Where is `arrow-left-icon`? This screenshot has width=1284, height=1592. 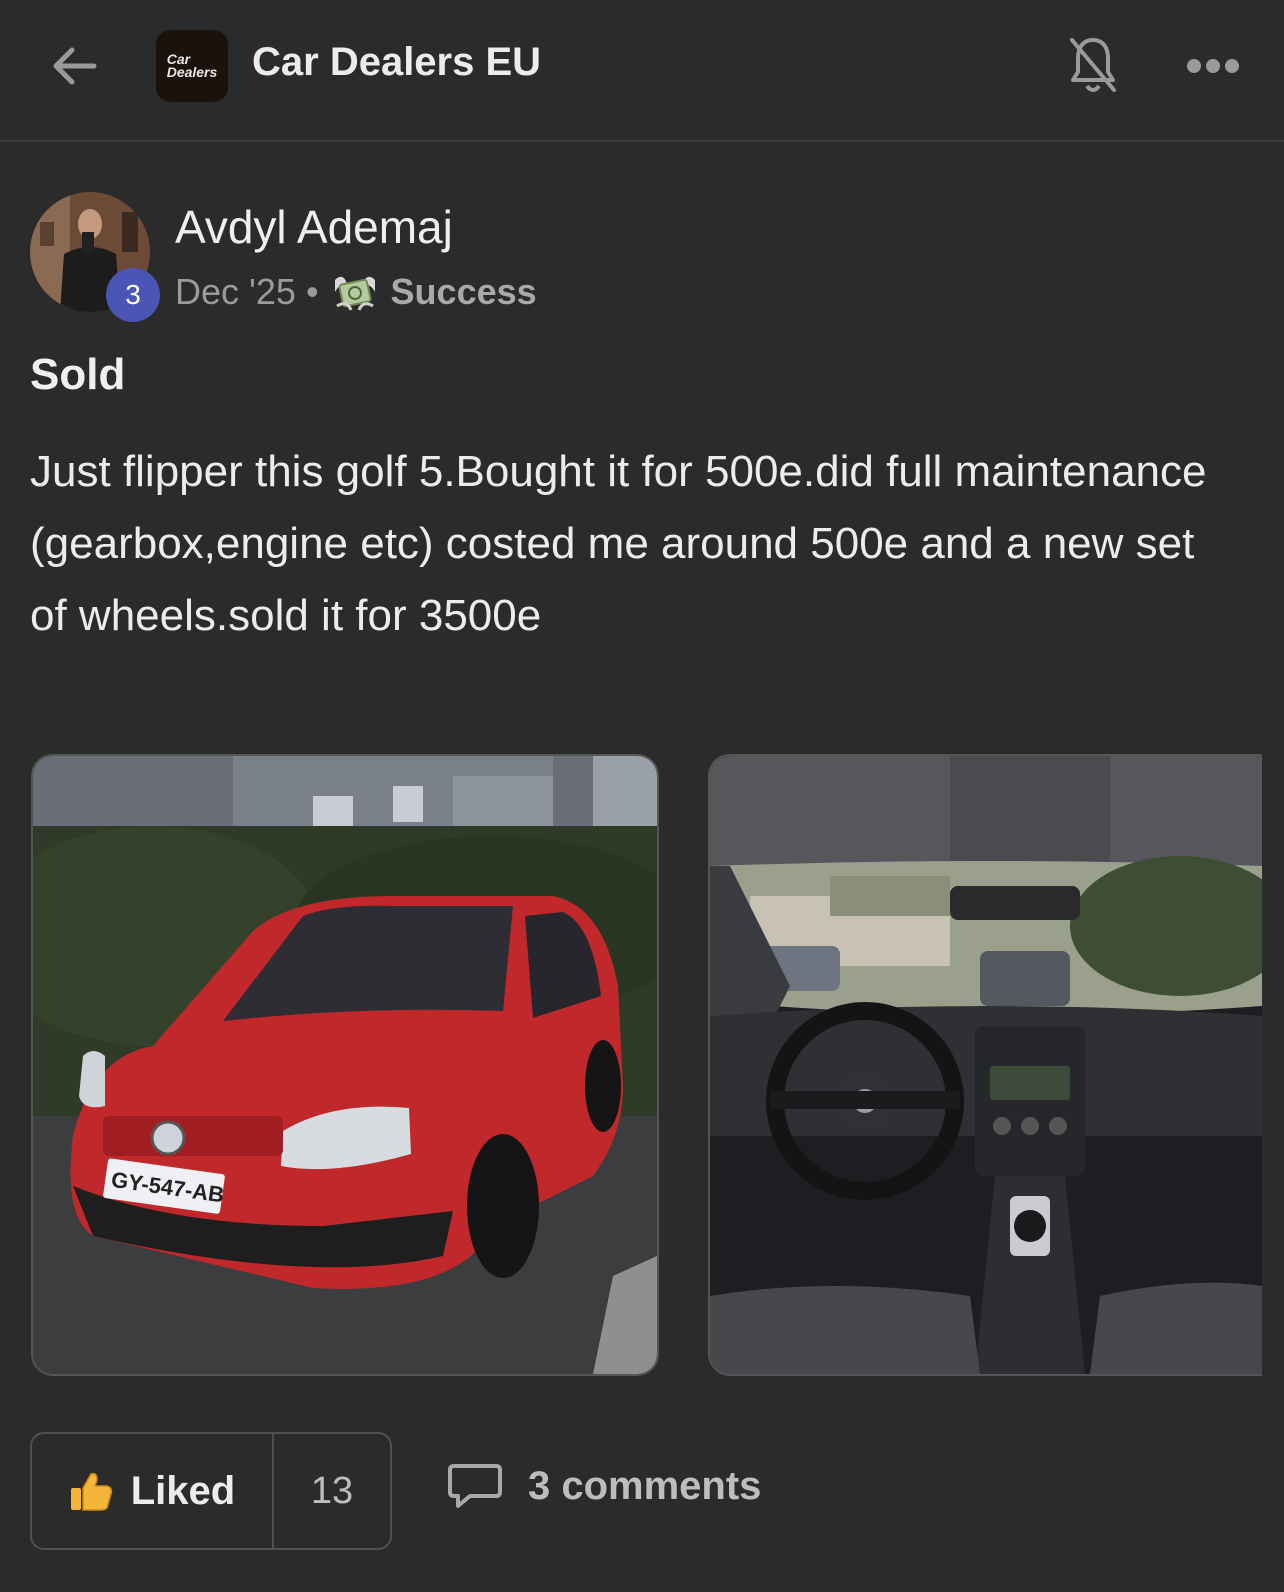
arrow-left-icon is located at coordinates (74, 66).